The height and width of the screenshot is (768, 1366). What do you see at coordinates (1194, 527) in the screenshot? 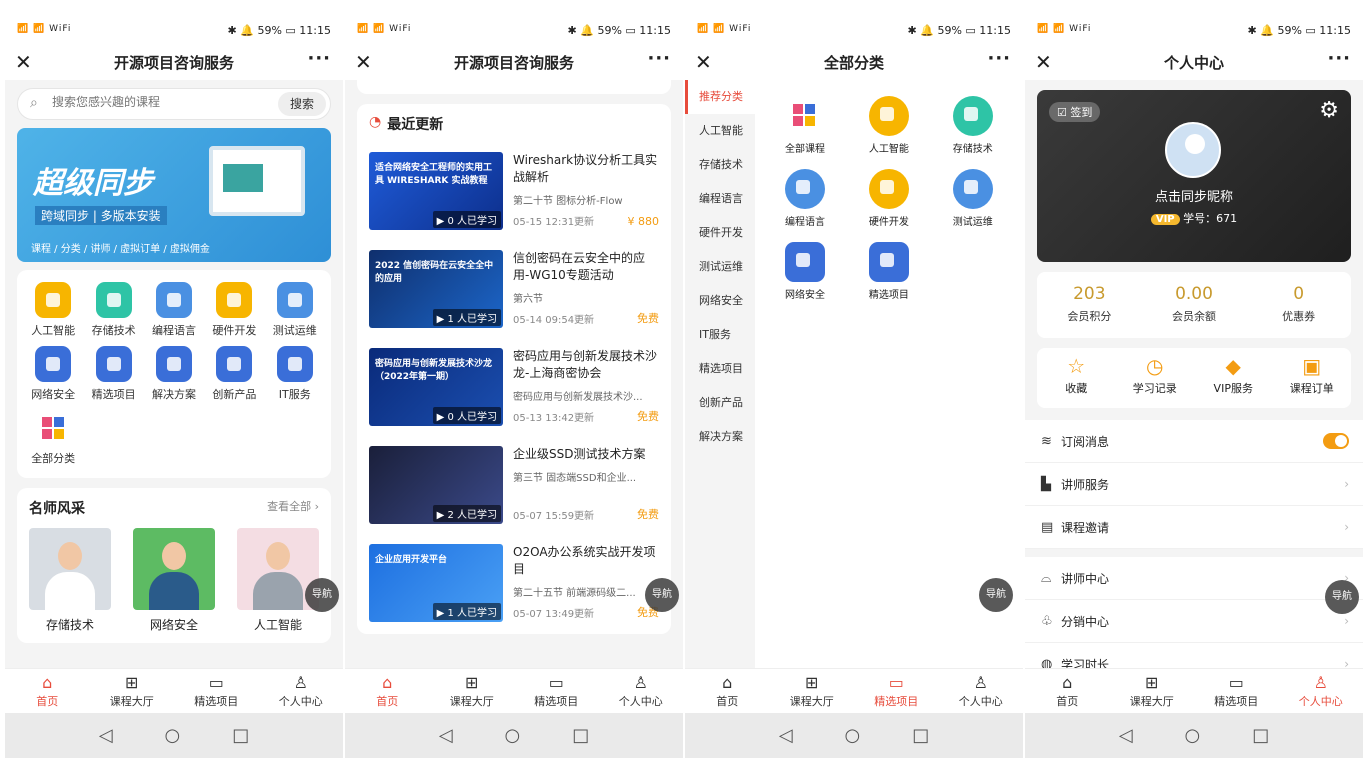
I see `menu-invite: ▤ 课程邀请 ›` at bounding box center [1194, 527].